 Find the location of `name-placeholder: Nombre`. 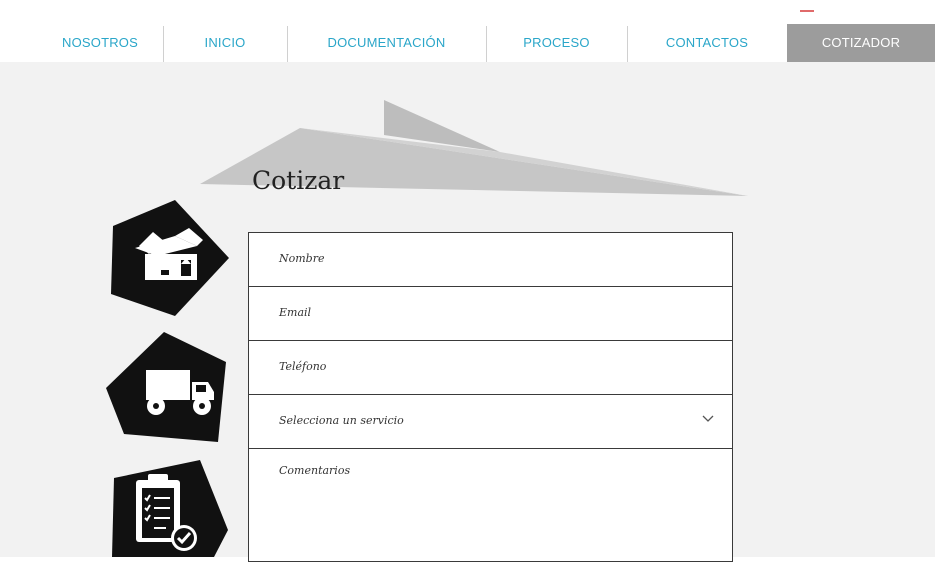

name-placeholder: Nombre is located at coordinates (302, 258).